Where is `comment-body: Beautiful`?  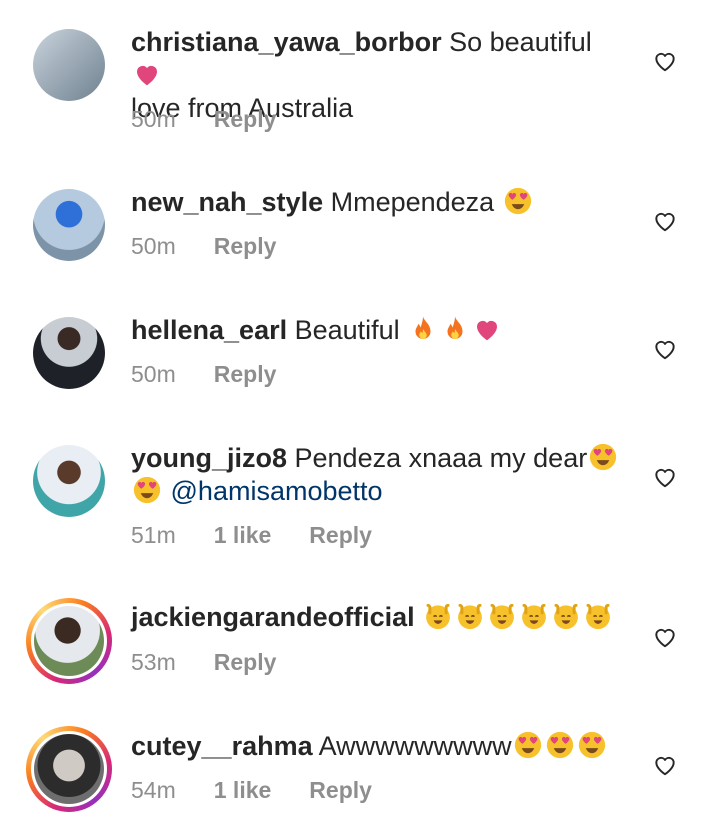 comment-body: Beautiful is located at coordinates (343, 330).